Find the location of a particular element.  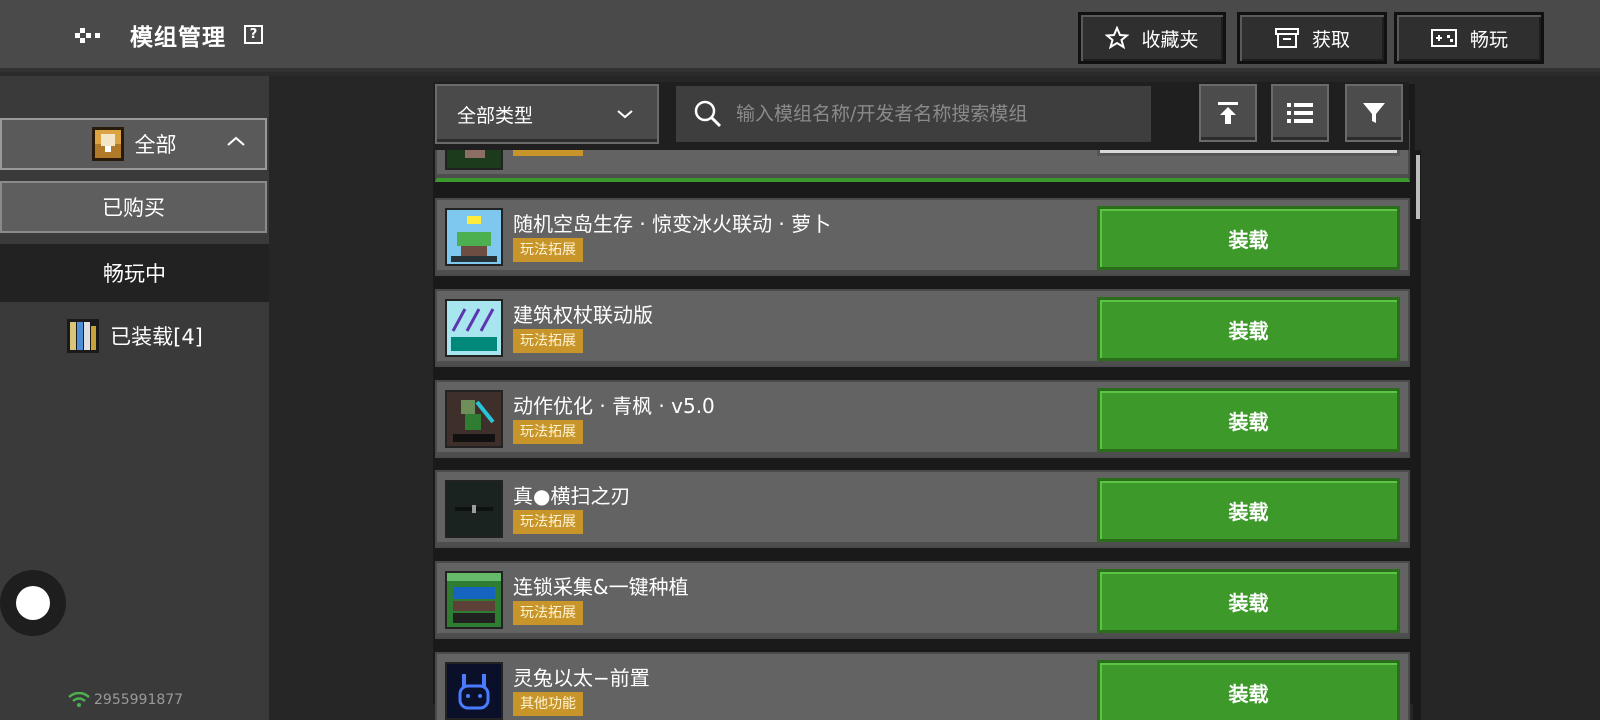

books-icon is located at coordinates (83, 336).